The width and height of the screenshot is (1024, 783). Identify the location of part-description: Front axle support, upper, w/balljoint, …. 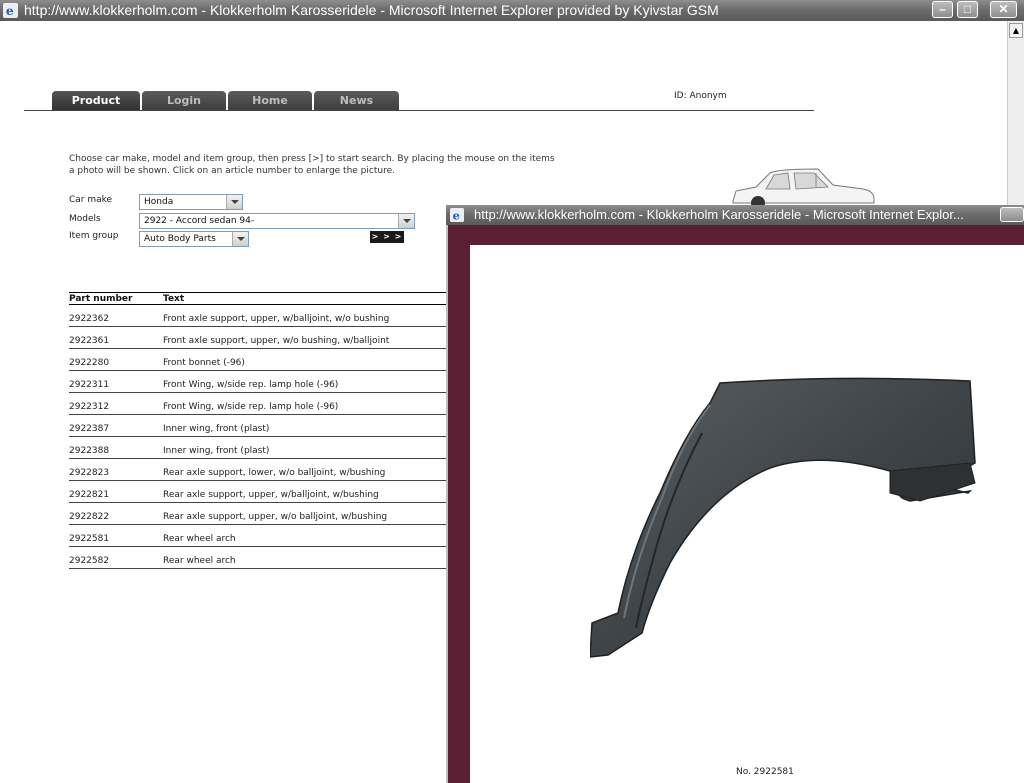
(276, 319).